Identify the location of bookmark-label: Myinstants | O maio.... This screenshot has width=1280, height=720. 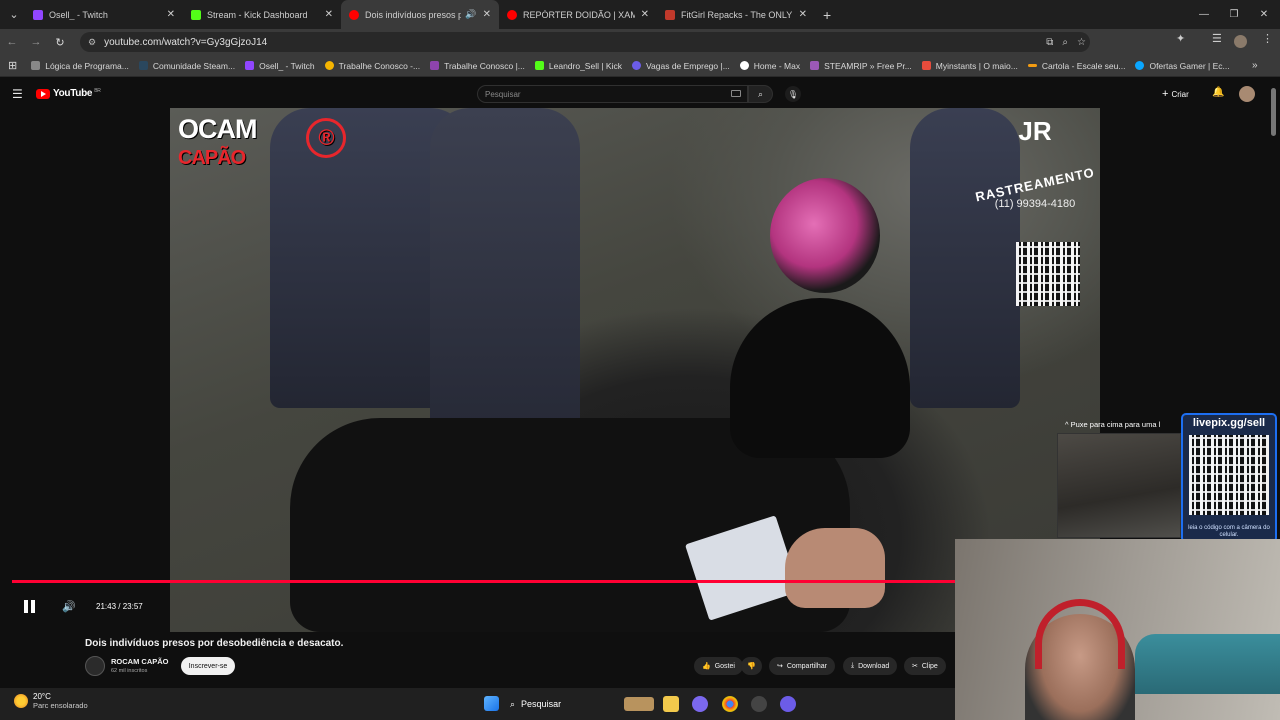
(976, 65).